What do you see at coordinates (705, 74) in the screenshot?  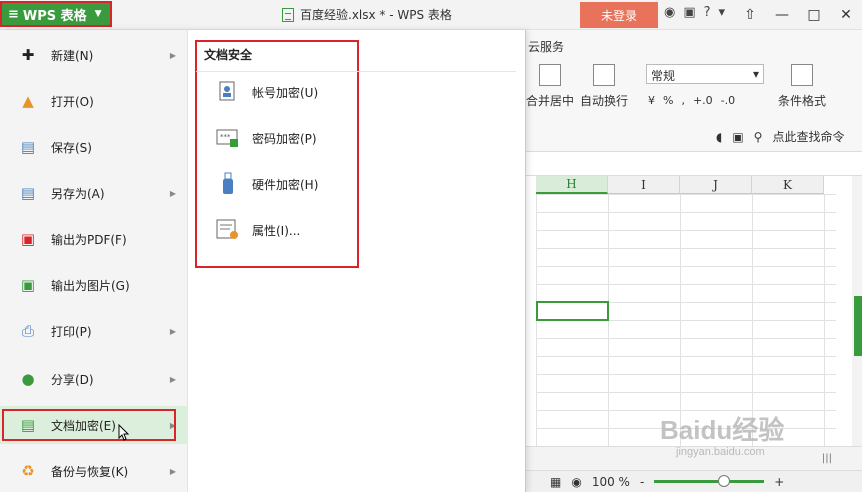 I see `number-format-select: 常规 ▾` at bounding box center [705, 74].